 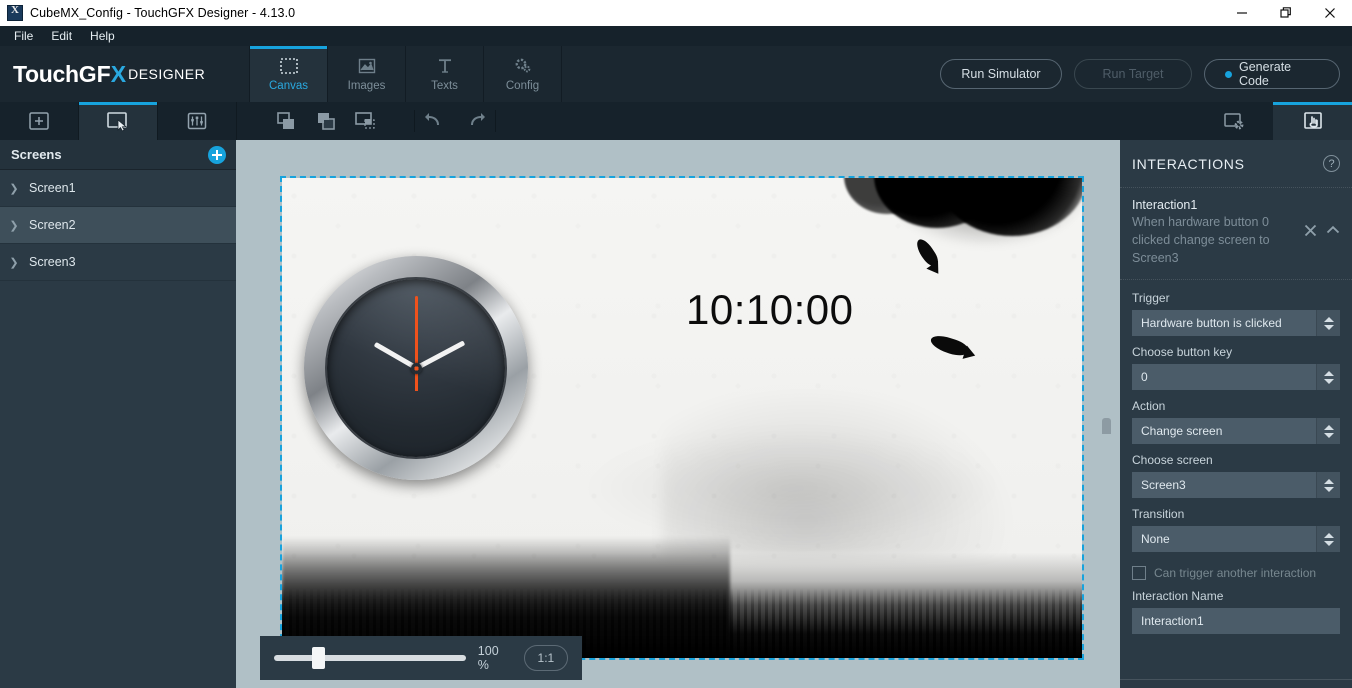 I want to click on status-dot-icon, so click(x=1228, y=74).